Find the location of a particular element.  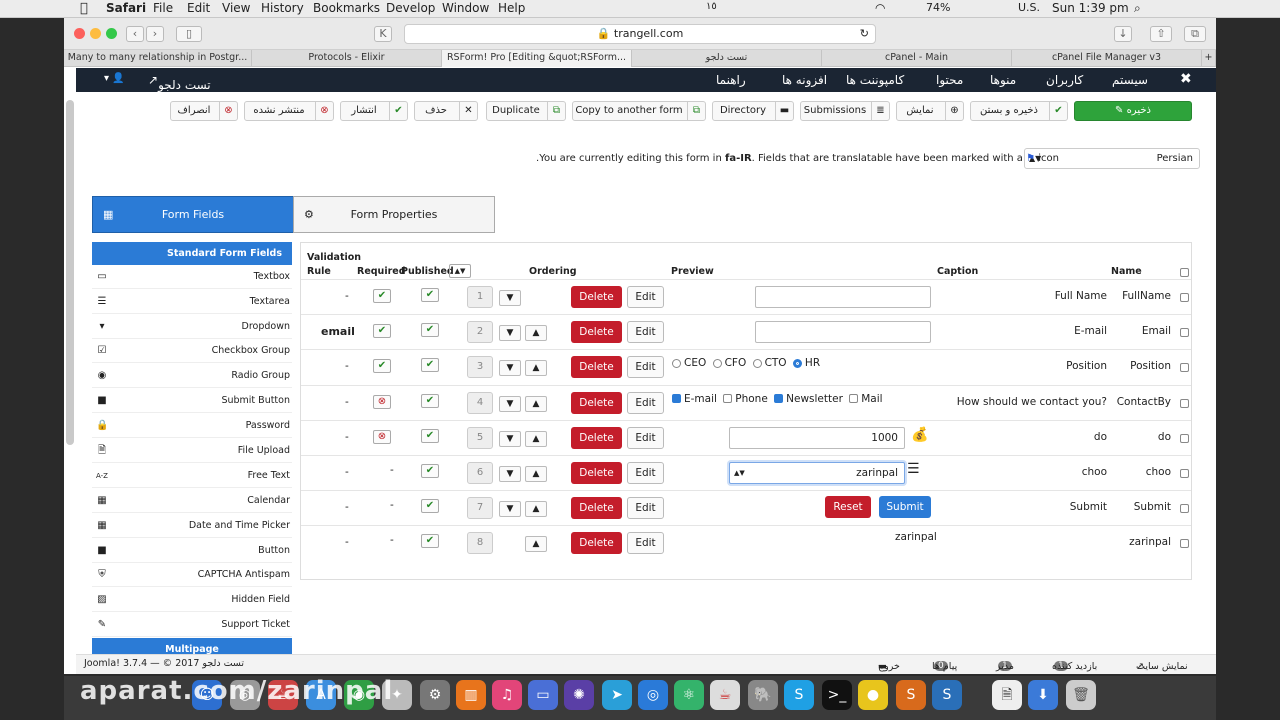

sidebar-item-textbox: ▭ Textbox is located at coordinates (192, 277).